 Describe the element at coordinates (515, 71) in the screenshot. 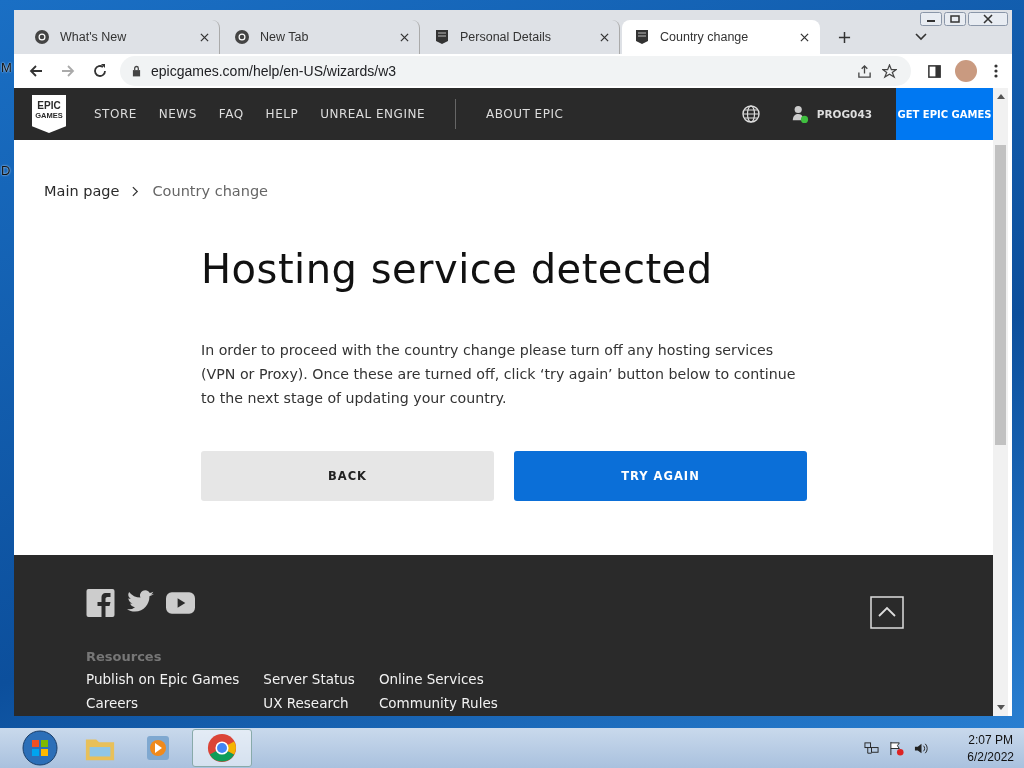

I see `address-bar: epicgames.com/help/en-US/wizards/w3` at that location.